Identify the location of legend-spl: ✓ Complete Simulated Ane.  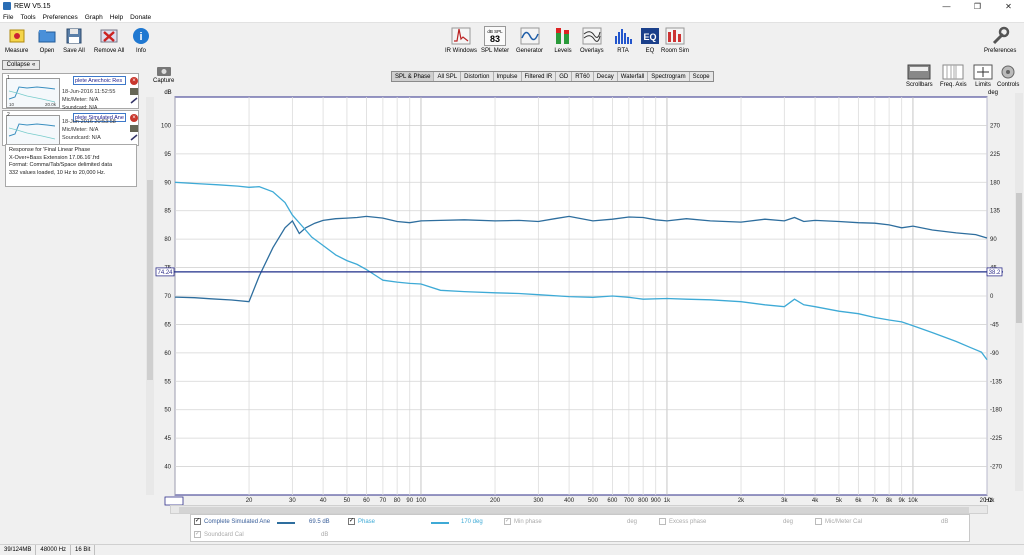
(232, 521).